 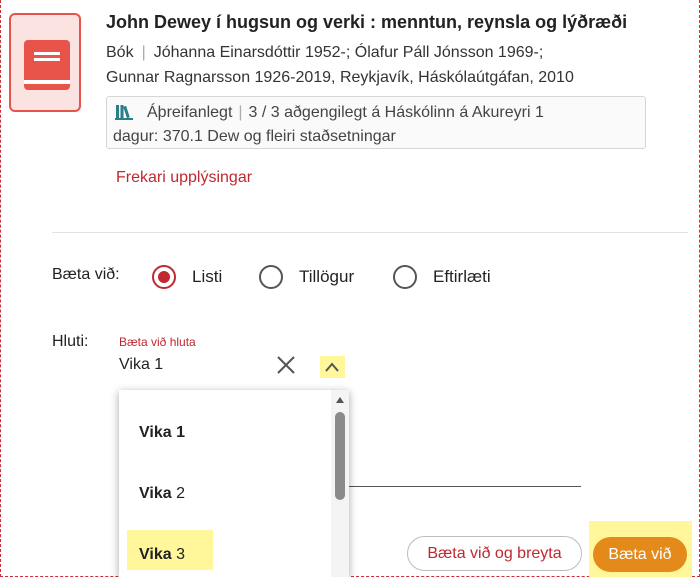 I want to click on parts-label: Hluti:, so click(x=70, y=341).